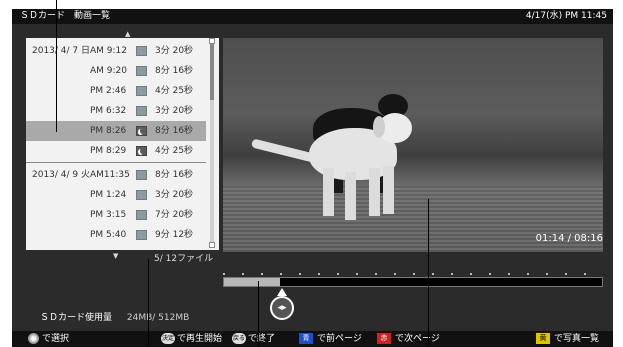 The width and height of the screenshot is (623, 347). What do you see at coordinates (283, 150) in the screenshot?
I see `white-dog-tail` at bounding box center [283, 150].